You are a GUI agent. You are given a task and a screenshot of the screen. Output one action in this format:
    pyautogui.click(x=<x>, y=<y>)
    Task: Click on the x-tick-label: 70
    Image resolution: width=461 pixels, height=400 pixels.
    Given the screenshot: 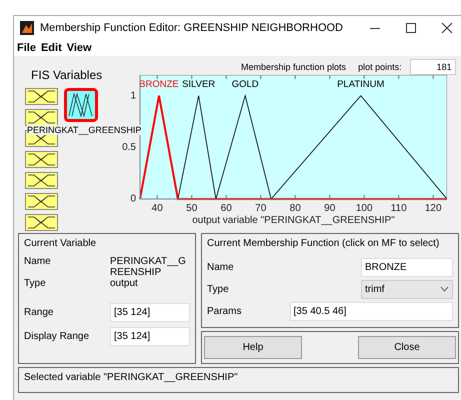 What is the action you would take?
    pyautogui.click(x=260, y=208)
    